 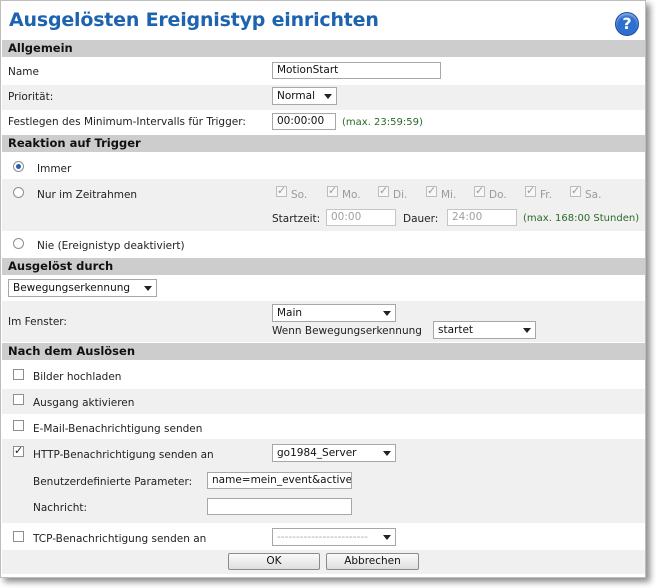 I want to click on when-motion-select: startet, so click(x=484, y=330).